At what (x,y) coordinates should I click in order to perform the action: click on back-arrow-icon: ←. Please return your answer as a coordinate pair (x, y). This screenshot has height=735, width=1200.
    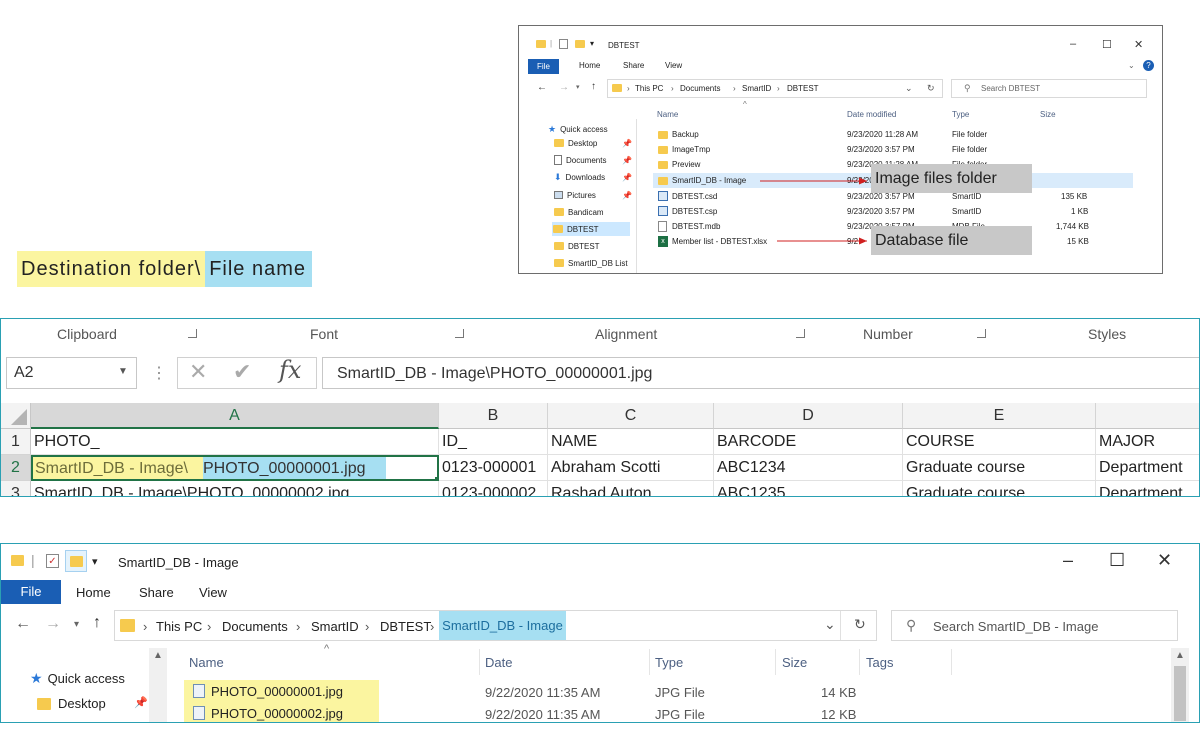
    Looking at the image, I should click on (542, 87).